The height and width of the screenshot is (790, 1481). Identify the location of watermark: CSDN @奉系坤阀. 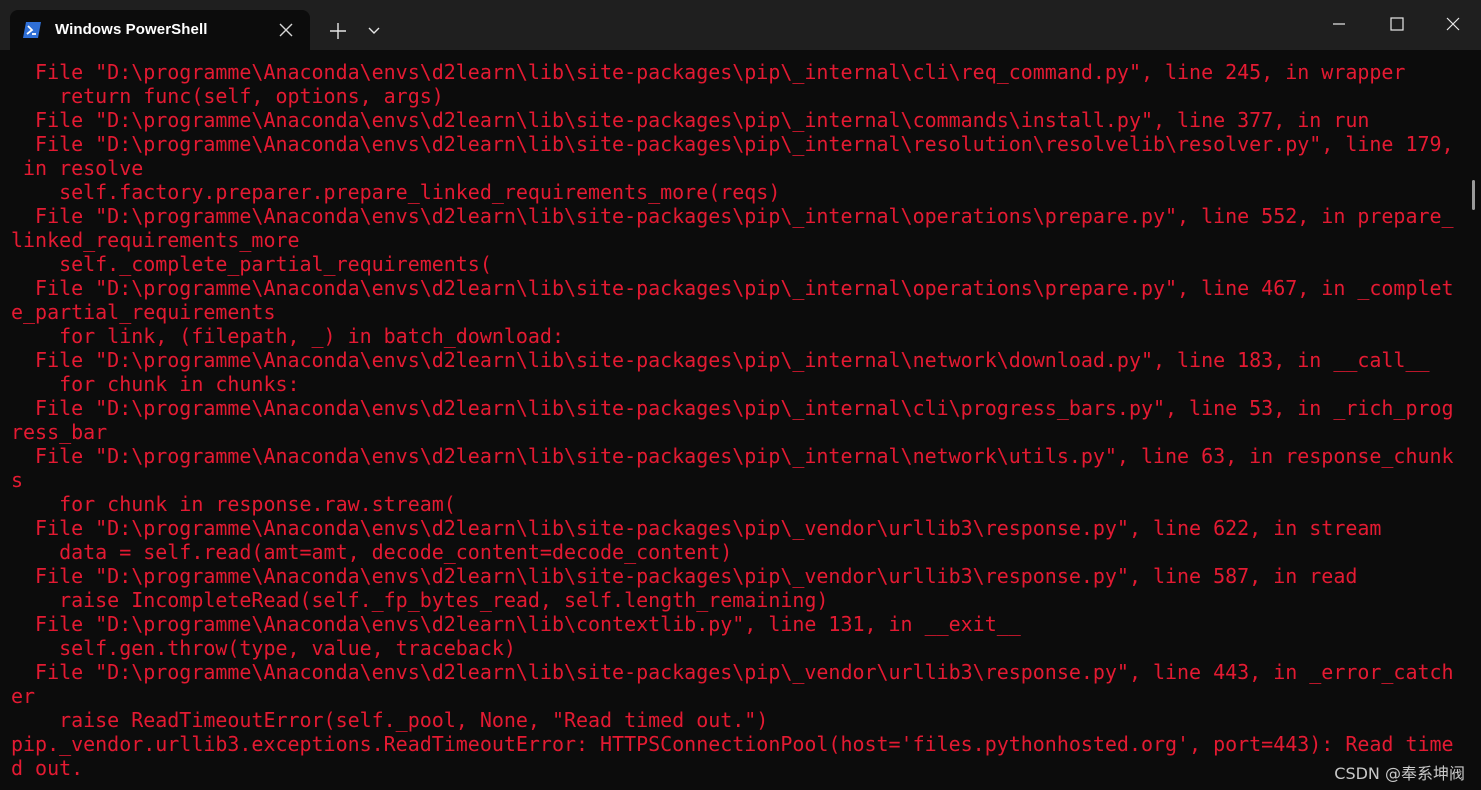
(1399, 773).